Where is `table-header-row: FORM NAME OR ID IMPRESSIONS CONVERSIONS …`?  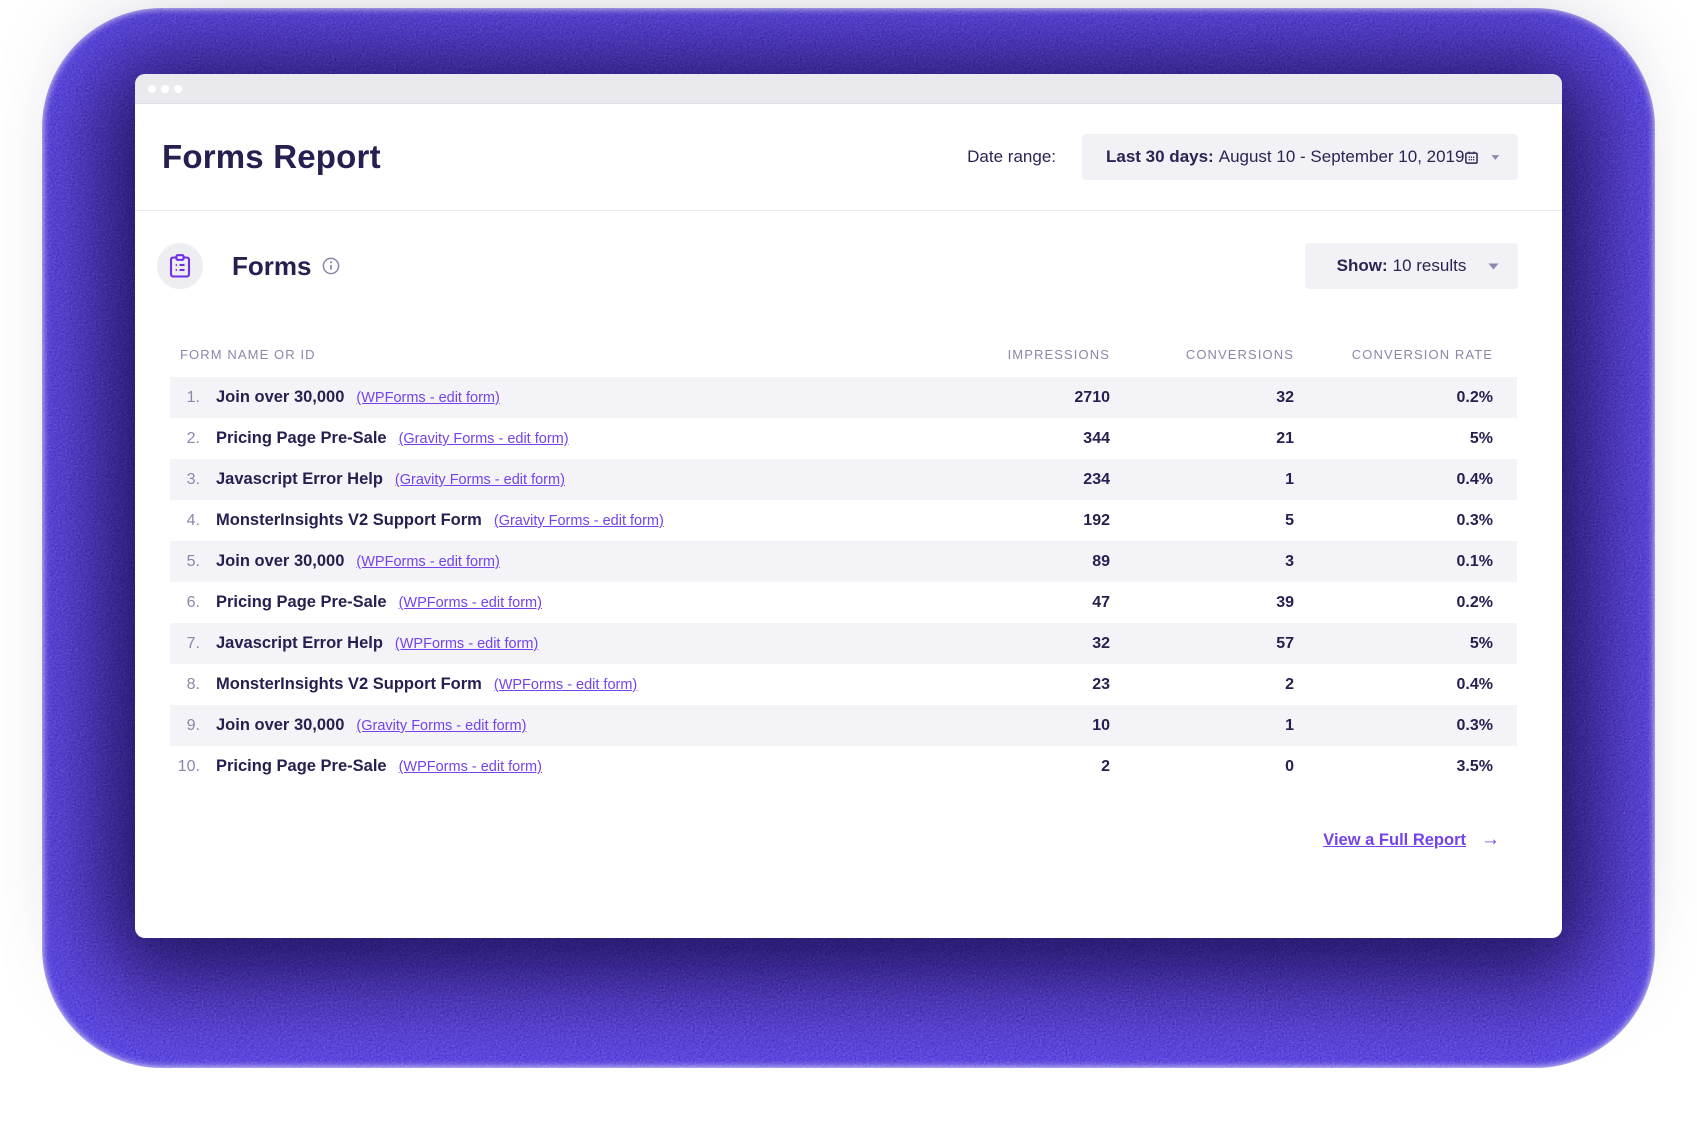 table-header-row: FORM NAME OR ID IMPRESSIONS CONVERSIONS … is located at coordinates (843, 354).